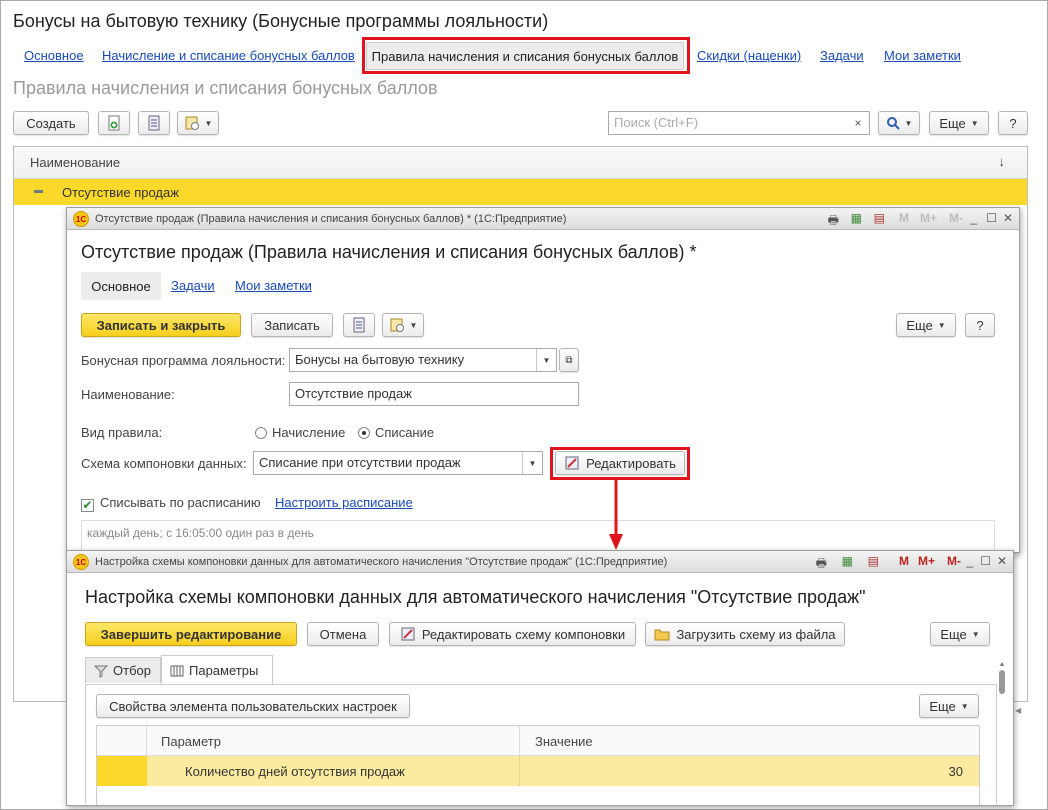 Image resolution: width=1048 pixels, height=810 pixels. I want to click on table-header: Параметр Значение, so click(538, 741).